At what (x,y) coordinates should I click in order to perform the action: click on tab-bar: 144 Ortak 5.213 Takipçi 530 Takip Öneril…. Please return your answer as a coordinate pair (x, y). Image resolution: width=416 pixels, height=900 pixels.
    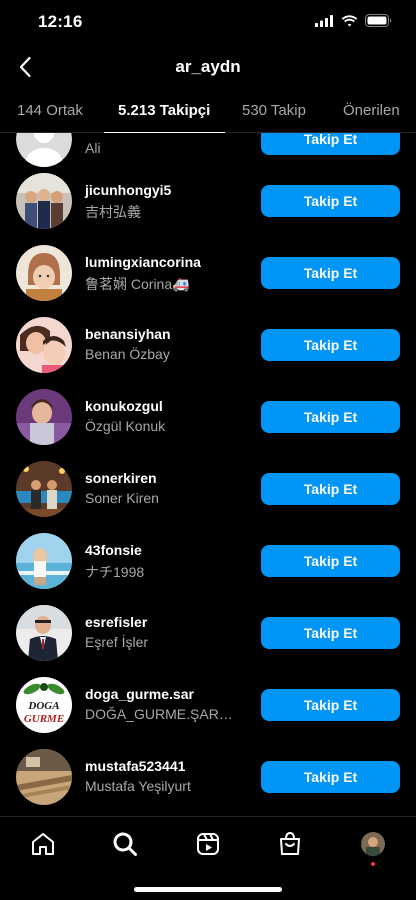
    Looking at the image, I should click on (208, 111).